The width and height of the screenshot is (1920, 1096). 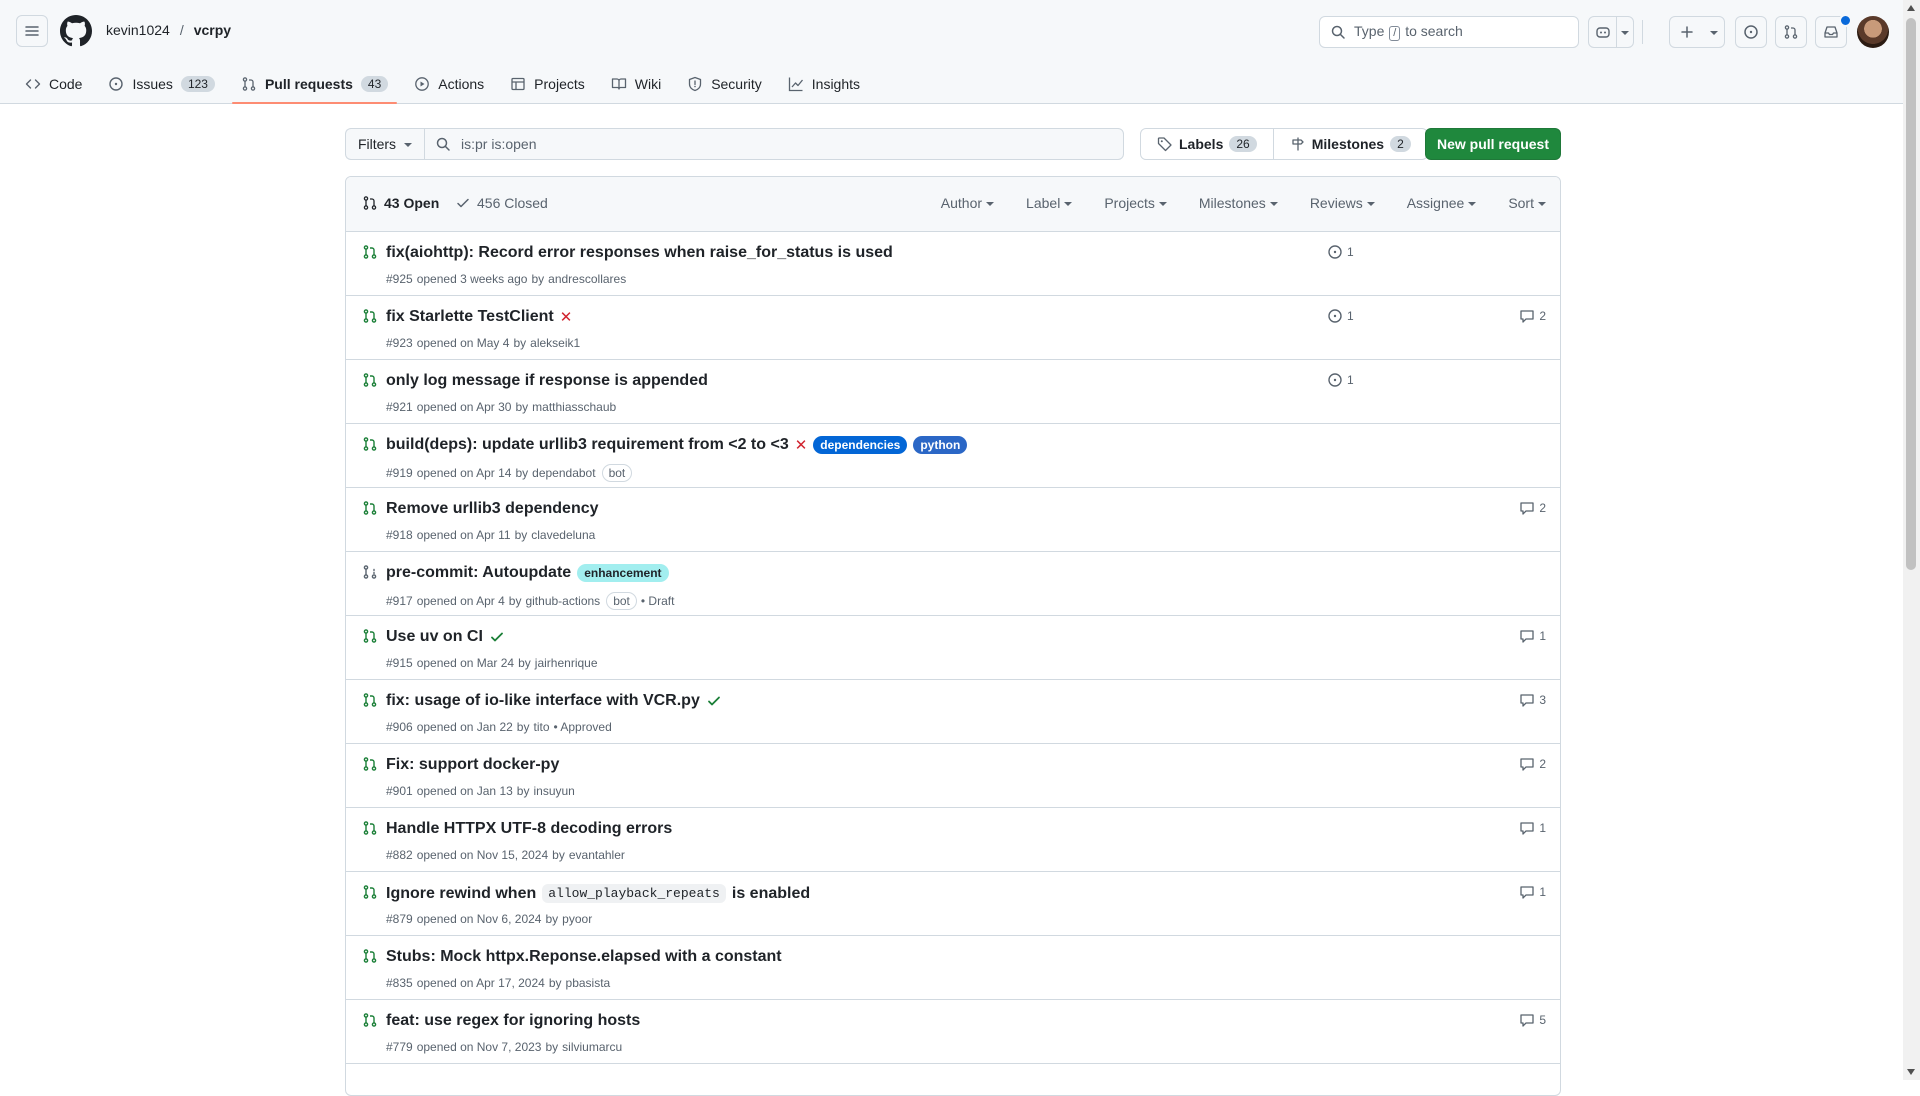 What do you see at coordinates (623, 573) in the screenshot?
I see `label-badge: enhancement` at bounding box center [623, 573].